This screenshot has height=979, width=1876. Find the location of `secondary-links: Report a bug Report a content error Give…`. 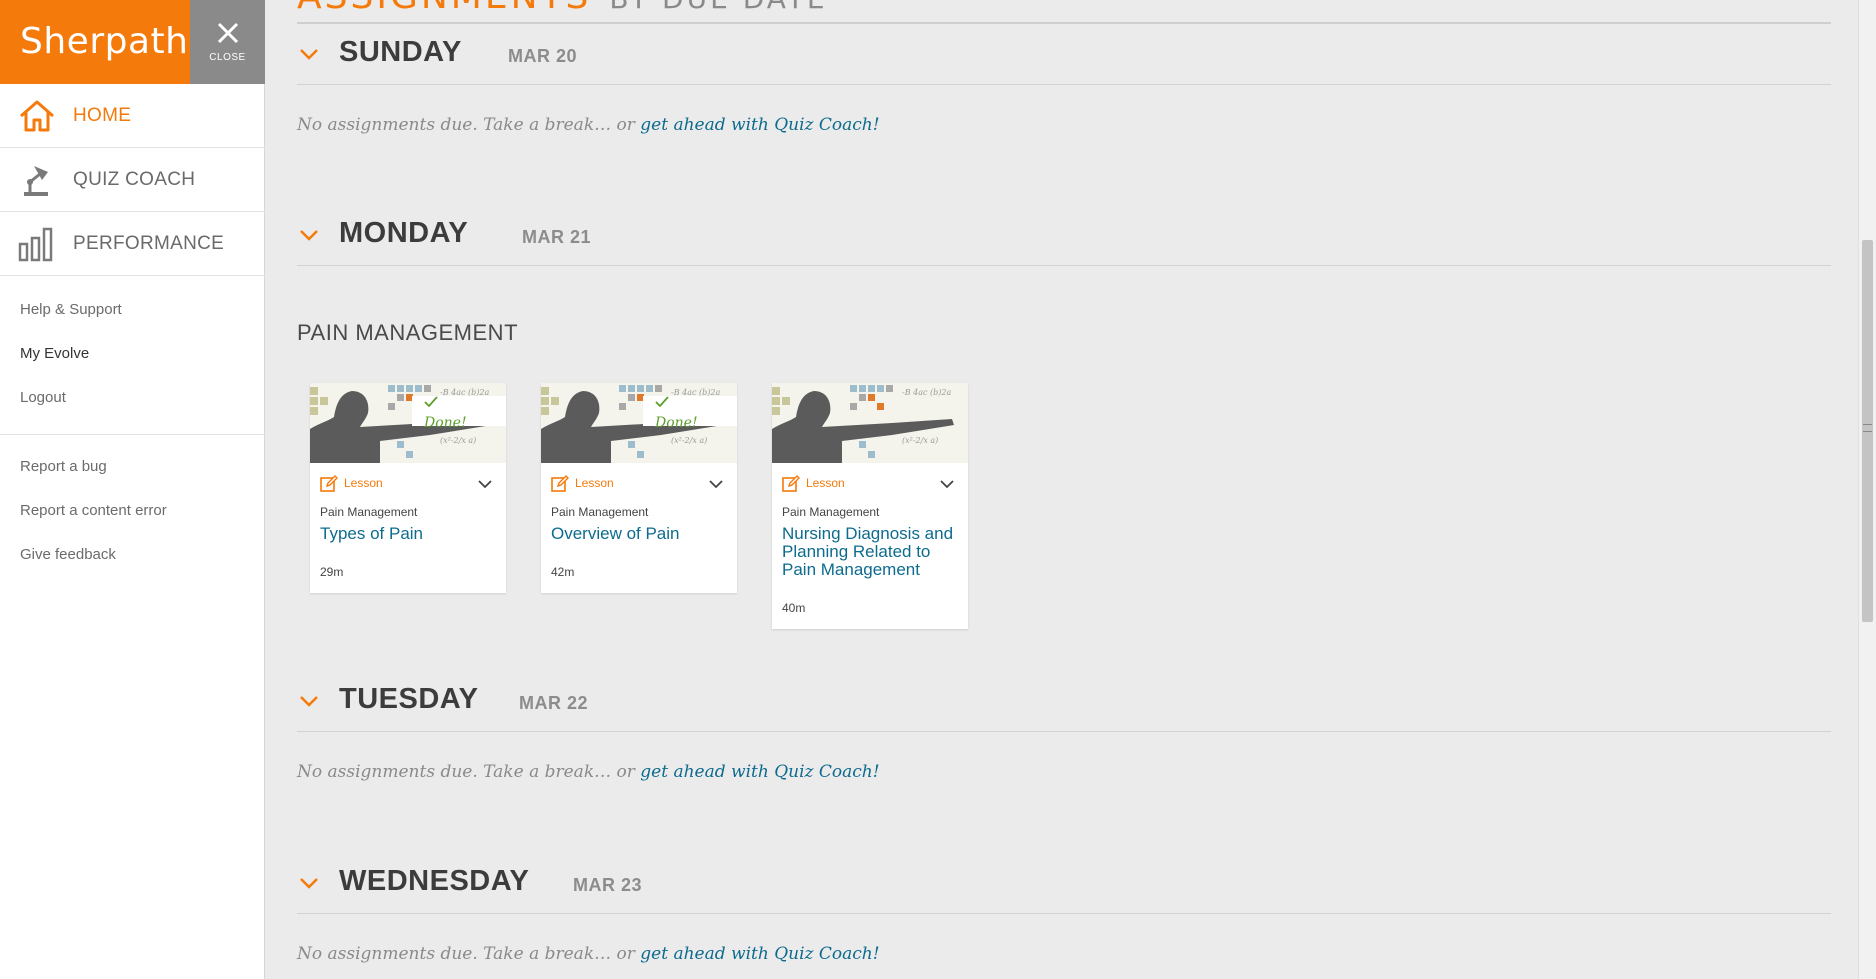

secondary-links: Report a bug Report a content error Give… is located at coordinates (93, 511).